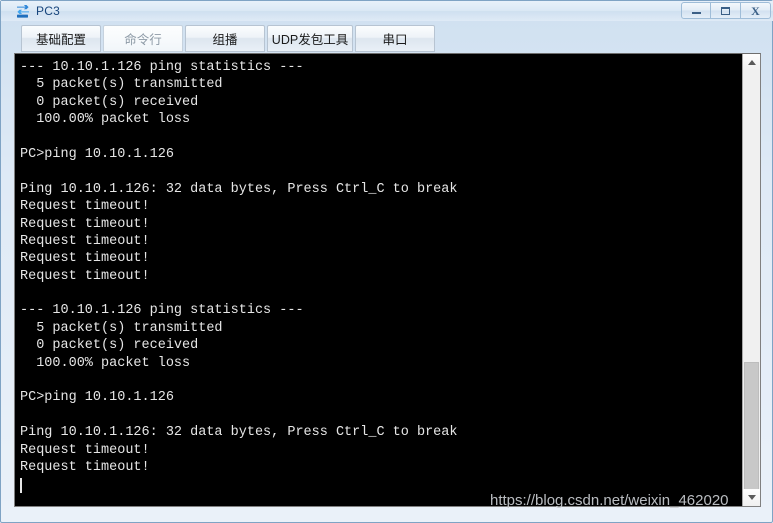 This screenshot has height=523, width=773. I want to click on tab-label: 串口, so click(395, 40).